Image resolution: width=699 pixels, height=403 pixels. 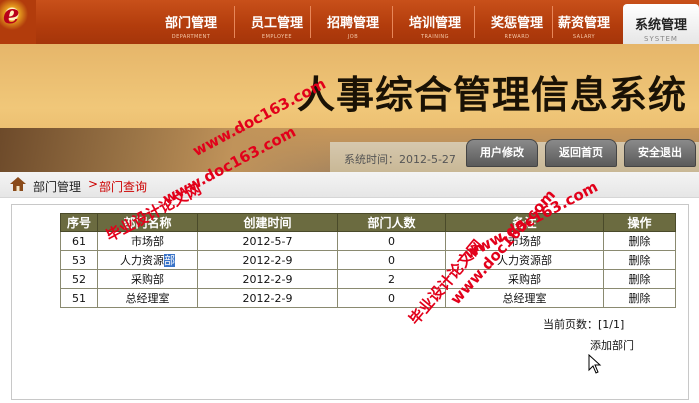 What do you see at coordinates (391, 222) in the screenshot?
I see `col-header-count: 部门人数` at bounding box center [391, 222].